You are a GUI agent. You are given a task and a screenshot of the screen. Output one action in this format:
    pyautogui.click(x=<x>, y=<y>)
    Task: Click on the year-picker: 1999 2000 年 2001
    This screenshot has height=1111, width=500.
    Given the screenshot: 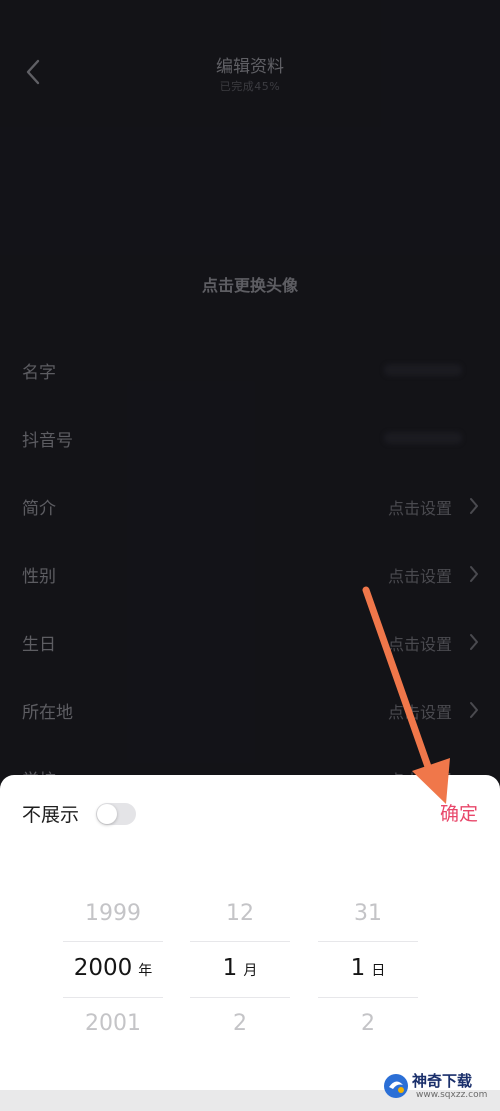 What is the action you would take?
    pyautogui.click(x=113, y=973)
    